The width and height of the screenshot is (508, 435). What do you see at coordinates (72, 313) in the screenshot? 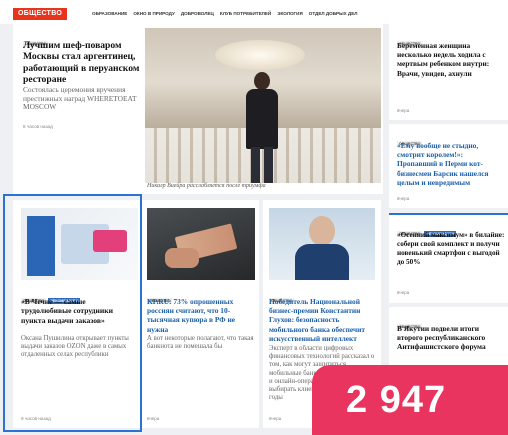
I see `selection-outline` at bounding box center [72, 313].